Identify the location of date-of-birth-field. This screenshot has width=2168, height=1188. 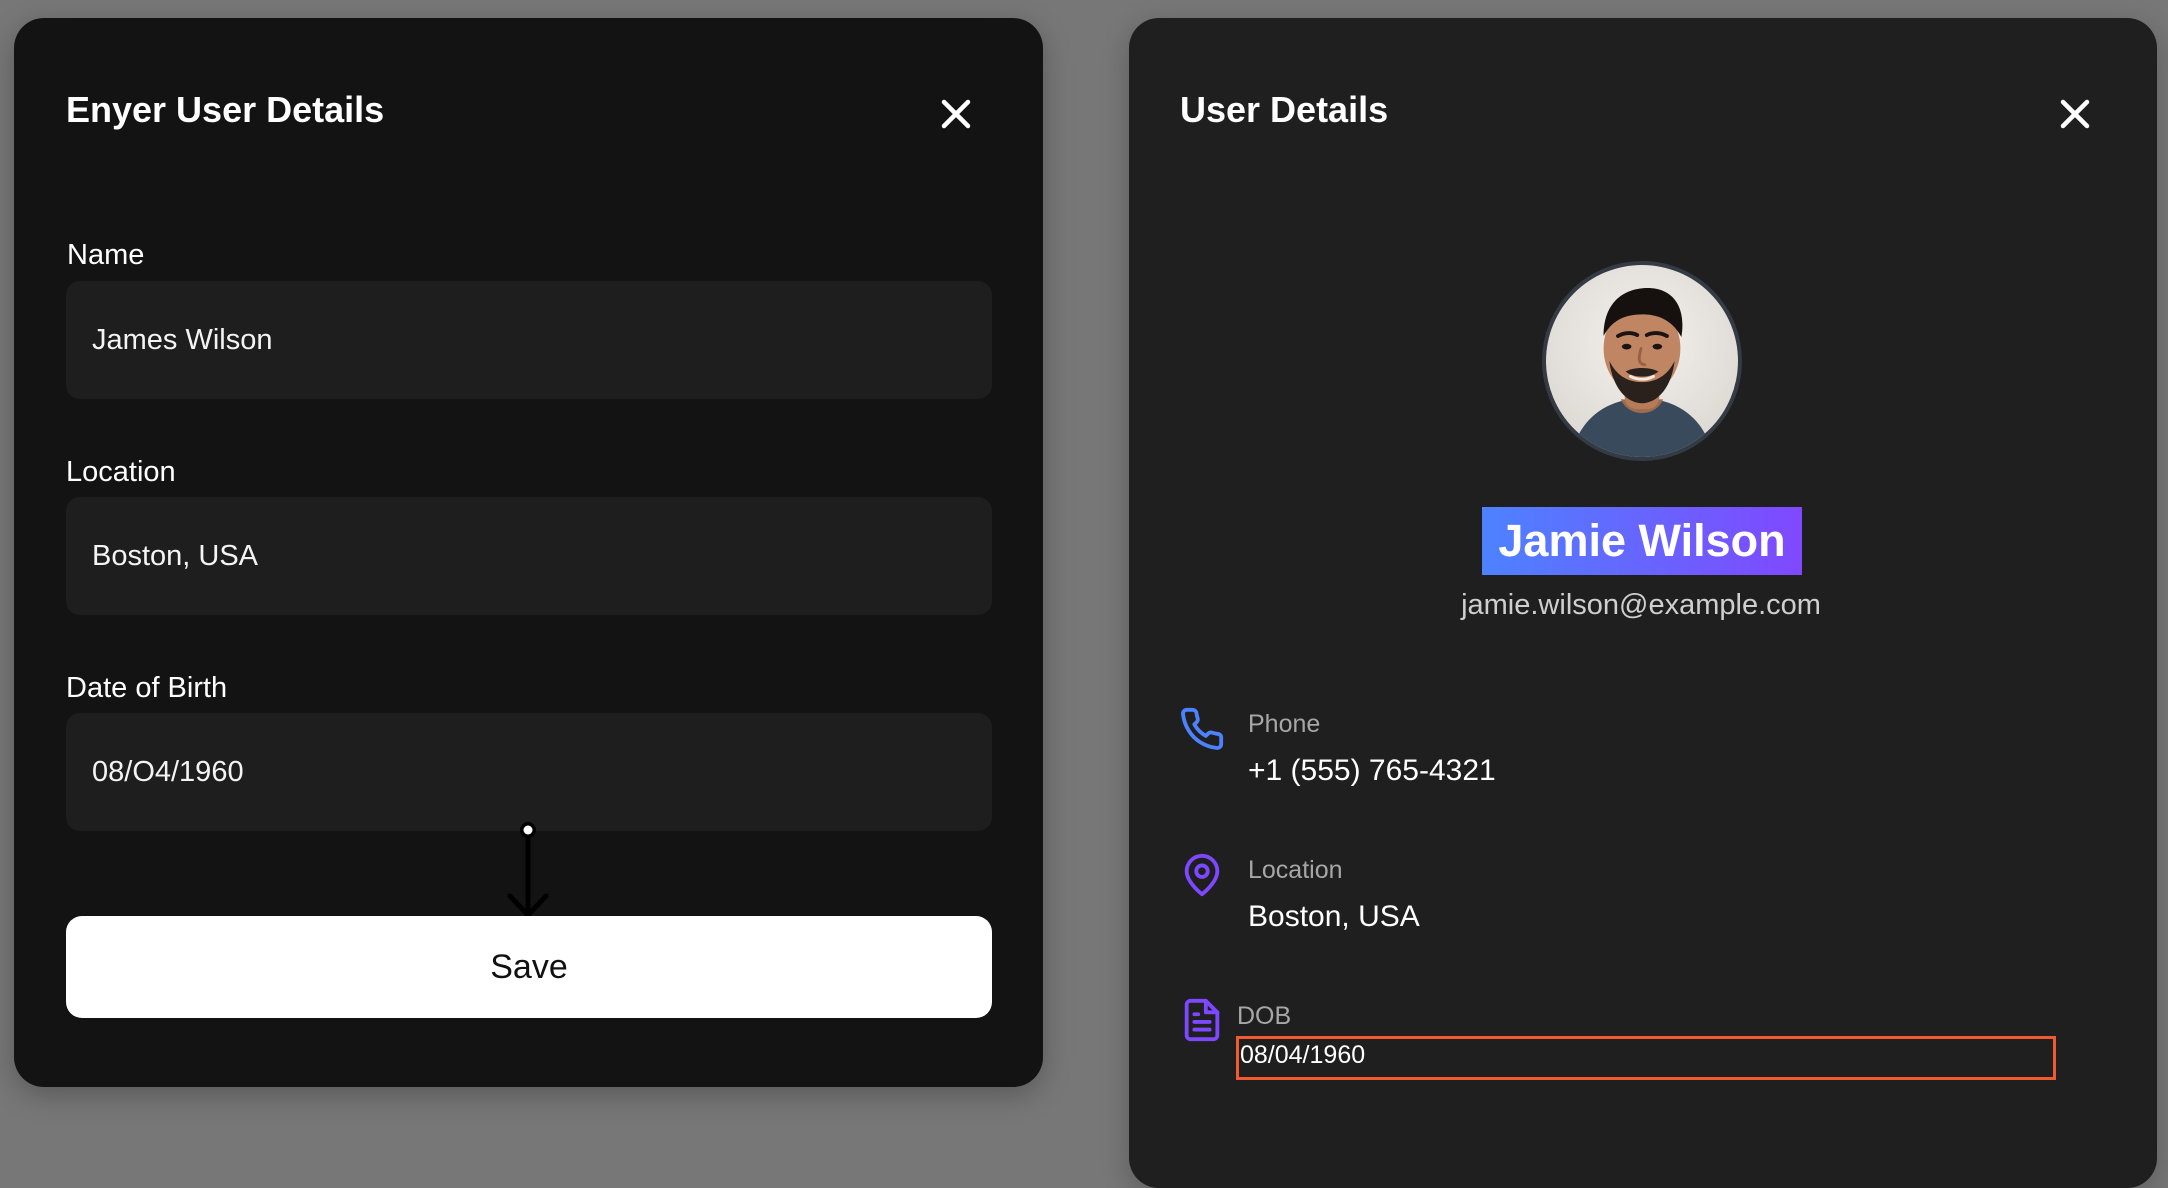
(529, 772).